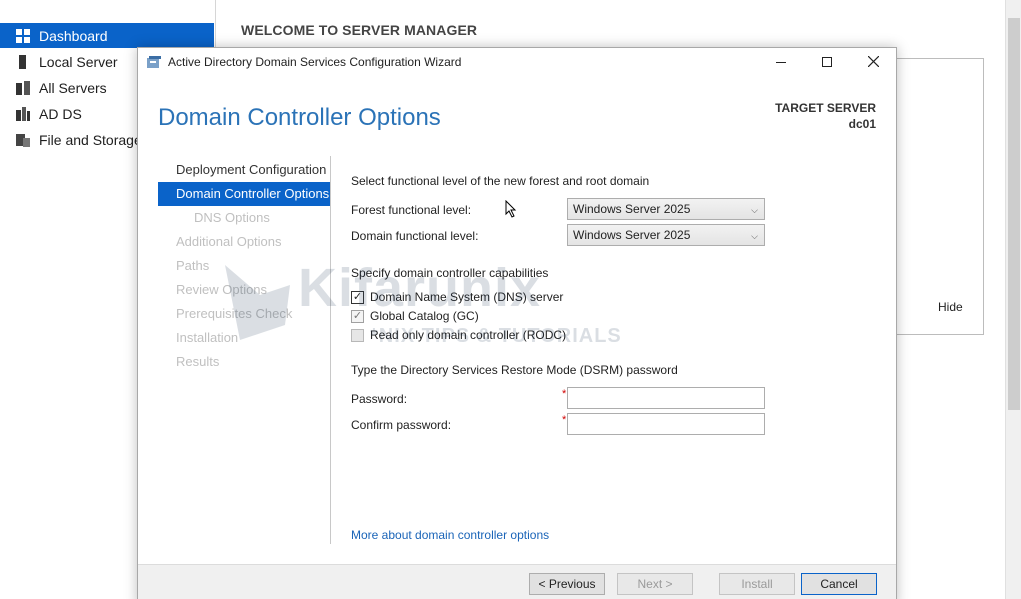  What do you see at coordinates (379, 399) in the screenshot?
I see `password-label: Password:` at bounding box center [379, 399].